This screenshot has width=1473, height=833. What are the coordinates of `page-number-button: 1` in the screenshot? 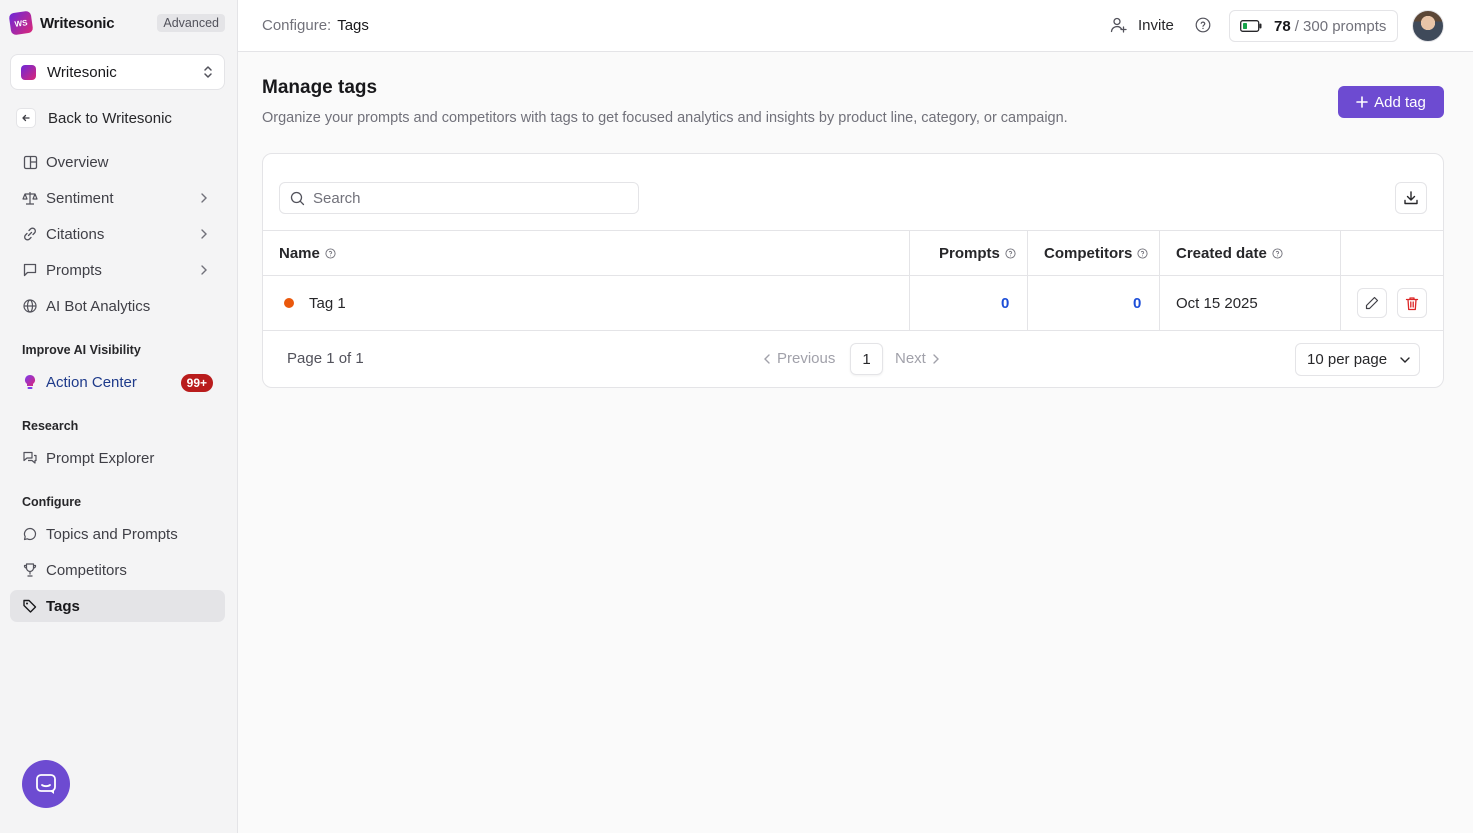 It's located at (866, 359).